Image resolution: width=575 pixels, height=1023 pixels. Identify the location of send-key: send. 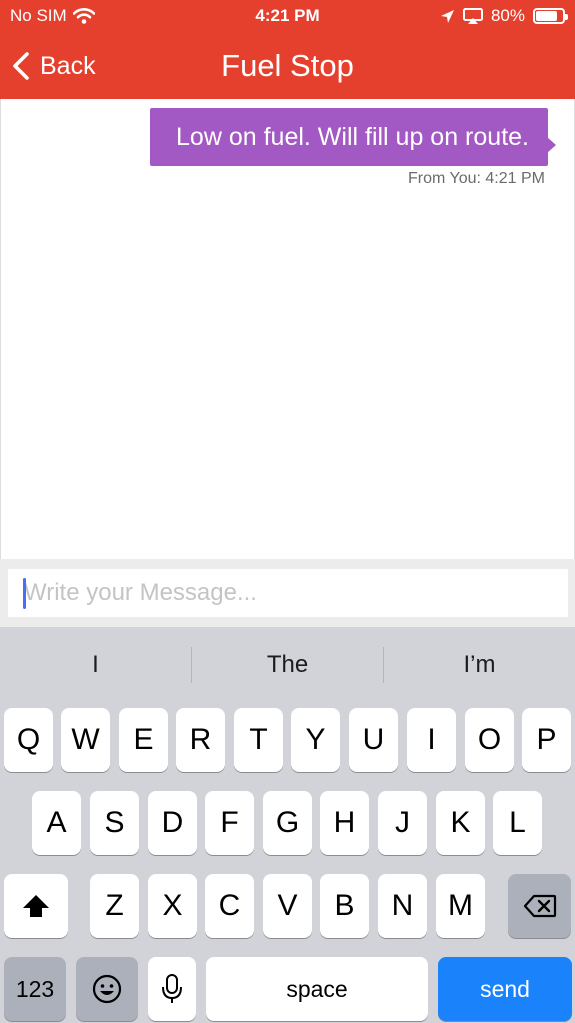
(505, 989).